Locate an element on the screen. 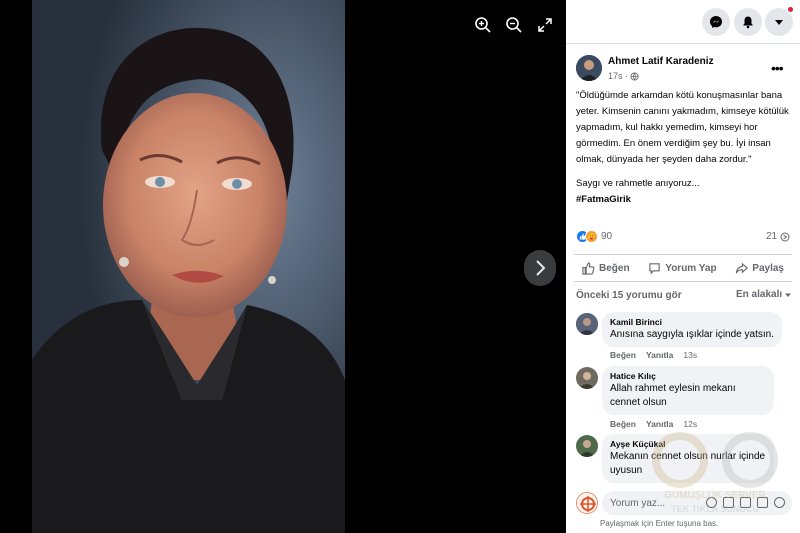  chevron-down-icon is located at coordinates (788, 295).